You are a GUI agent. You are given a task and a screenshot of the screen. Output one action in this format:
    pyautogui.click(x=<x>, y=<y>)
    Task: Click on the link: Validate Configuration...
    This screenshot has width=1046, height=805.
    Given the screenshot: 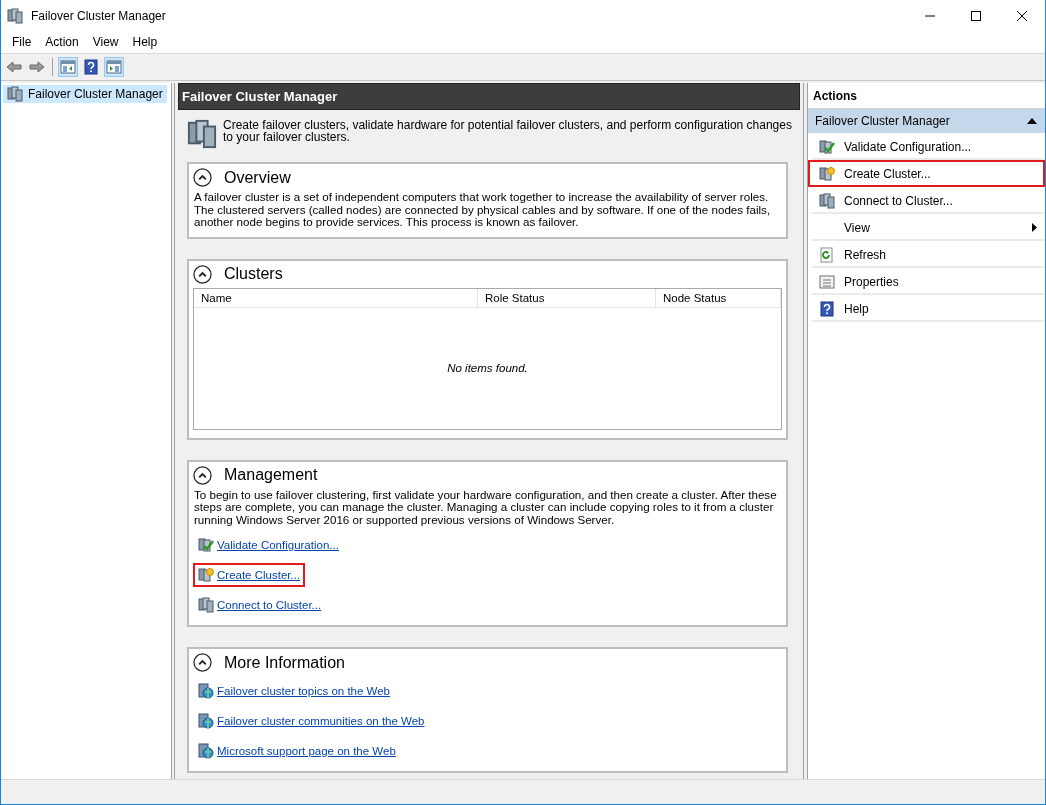 What is the action you would take?
    pyautogui.click(x=278, y=545)
    